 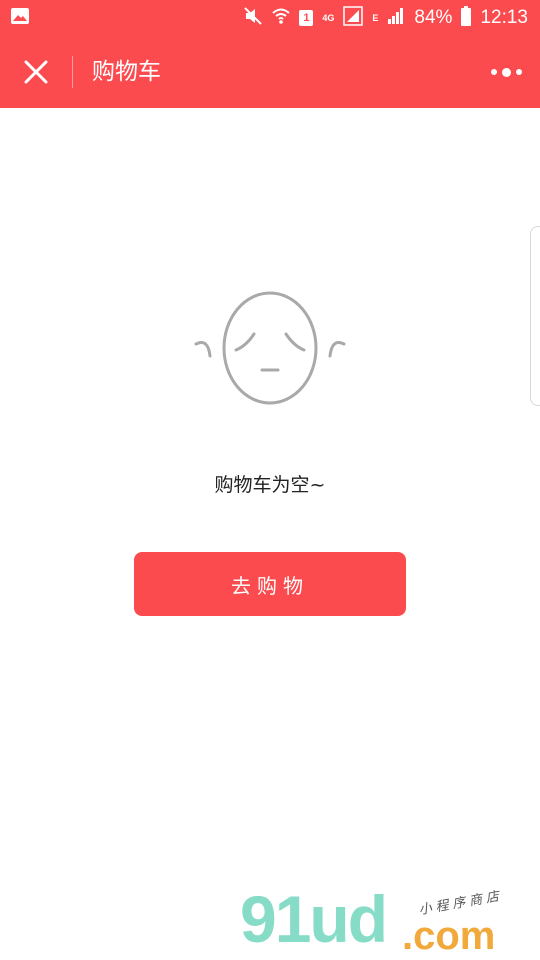 What do you see at coordinates (126, 72) in the screenshot?
I see `page-title: 购物车` at bounding box center [126, 72].